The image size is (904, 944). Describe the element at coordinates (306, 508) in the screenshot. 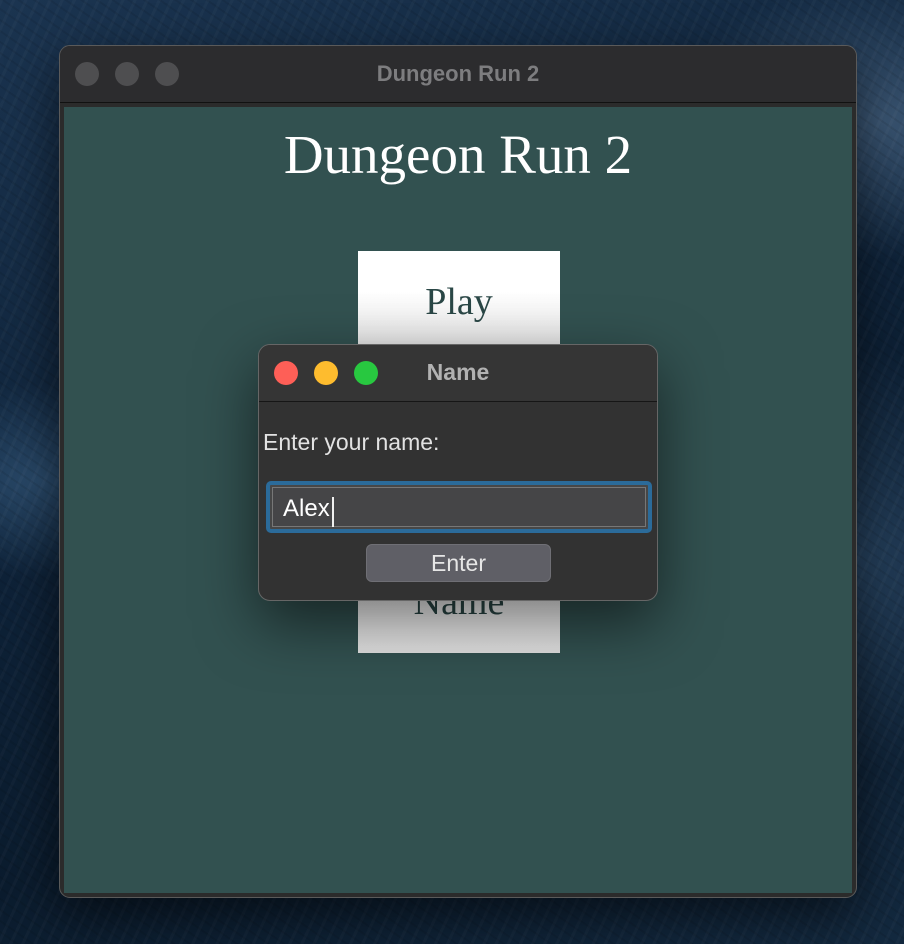

I see `name-input-value: Alex` at that location.